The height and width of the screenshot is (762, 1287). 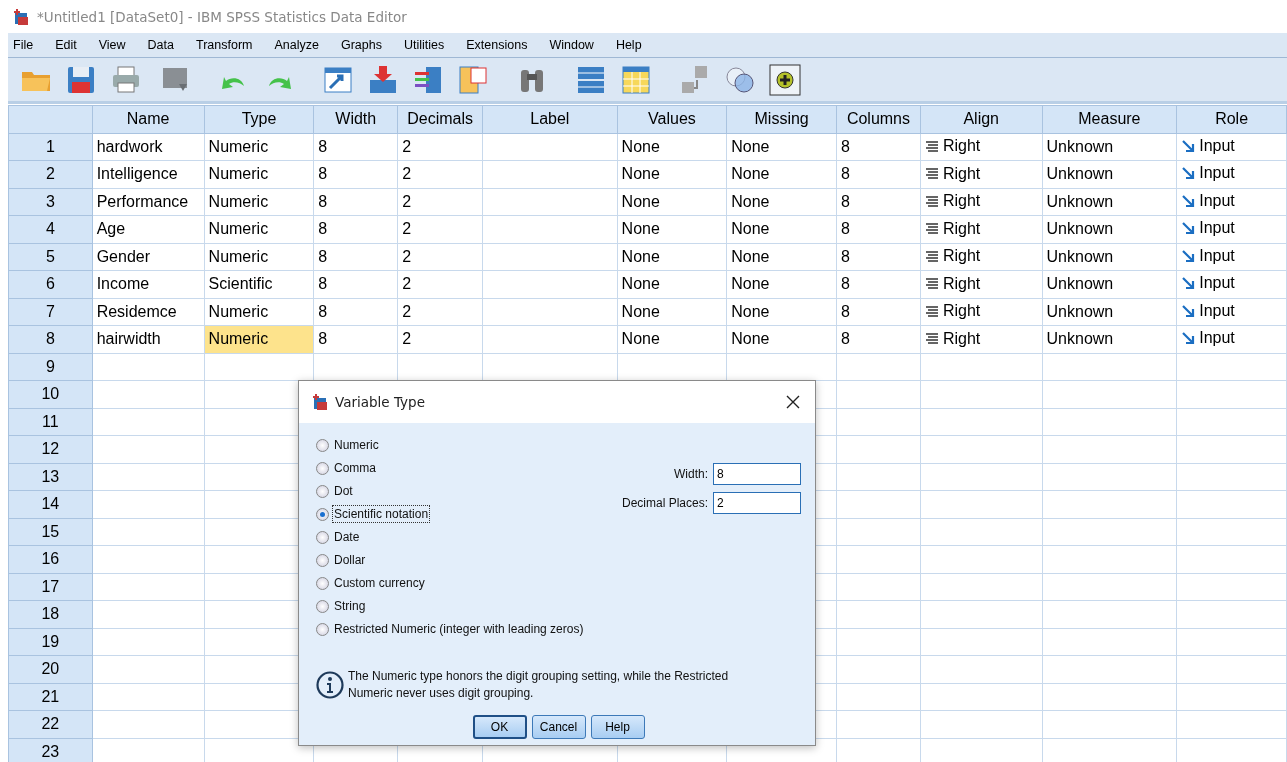 I want to click on row-number: 21, so click(x=50, y=697).